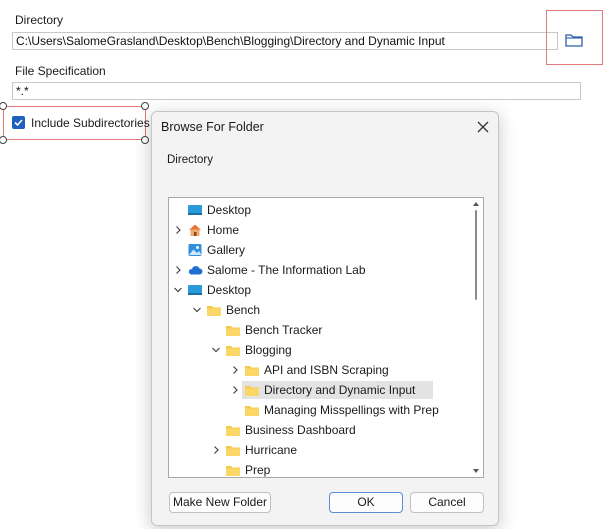  I want to click on include-subdirectories-label: Include Subdirectories, so click(90, 123).